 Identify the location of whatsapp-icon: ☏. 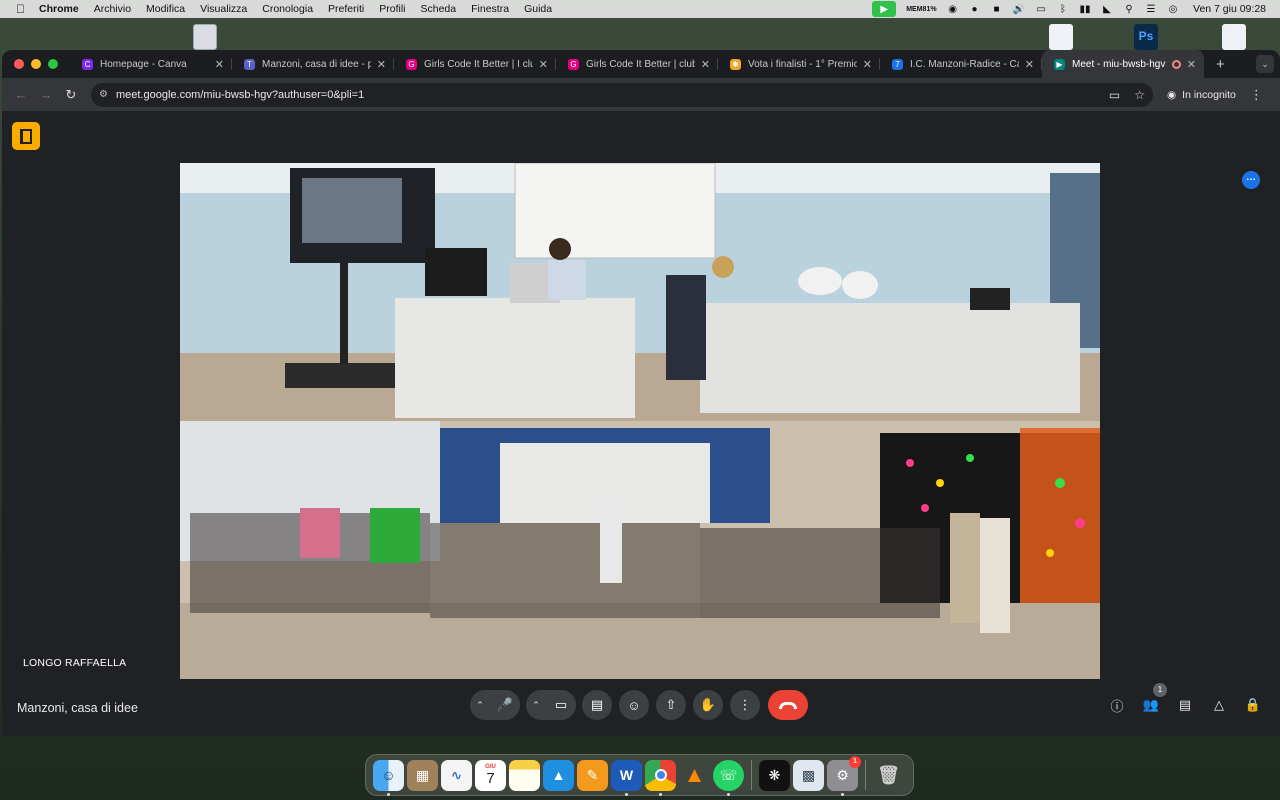
(728, 777).